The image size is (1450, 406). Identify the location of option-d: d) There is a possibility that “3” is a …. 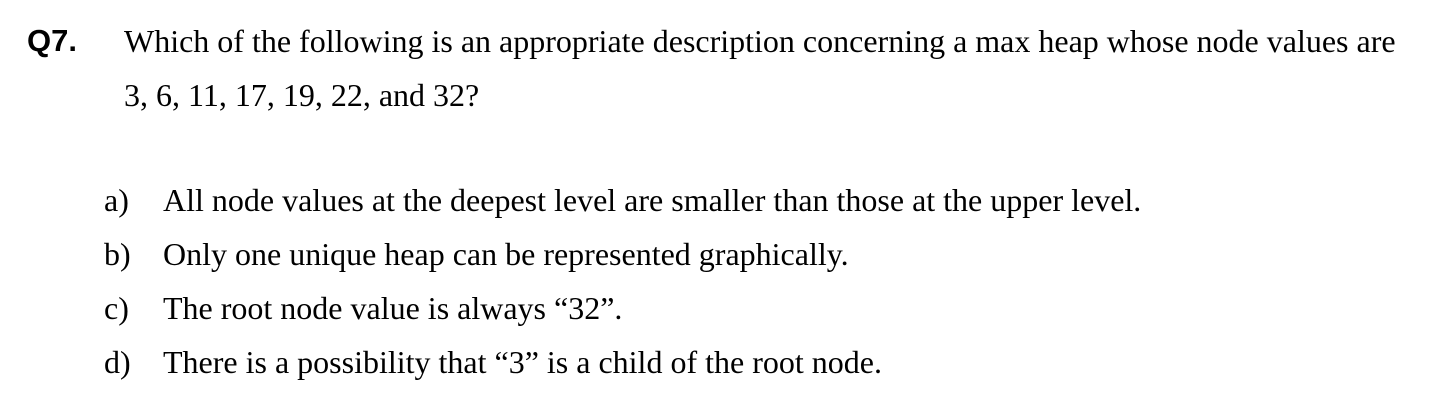
(754, 362).